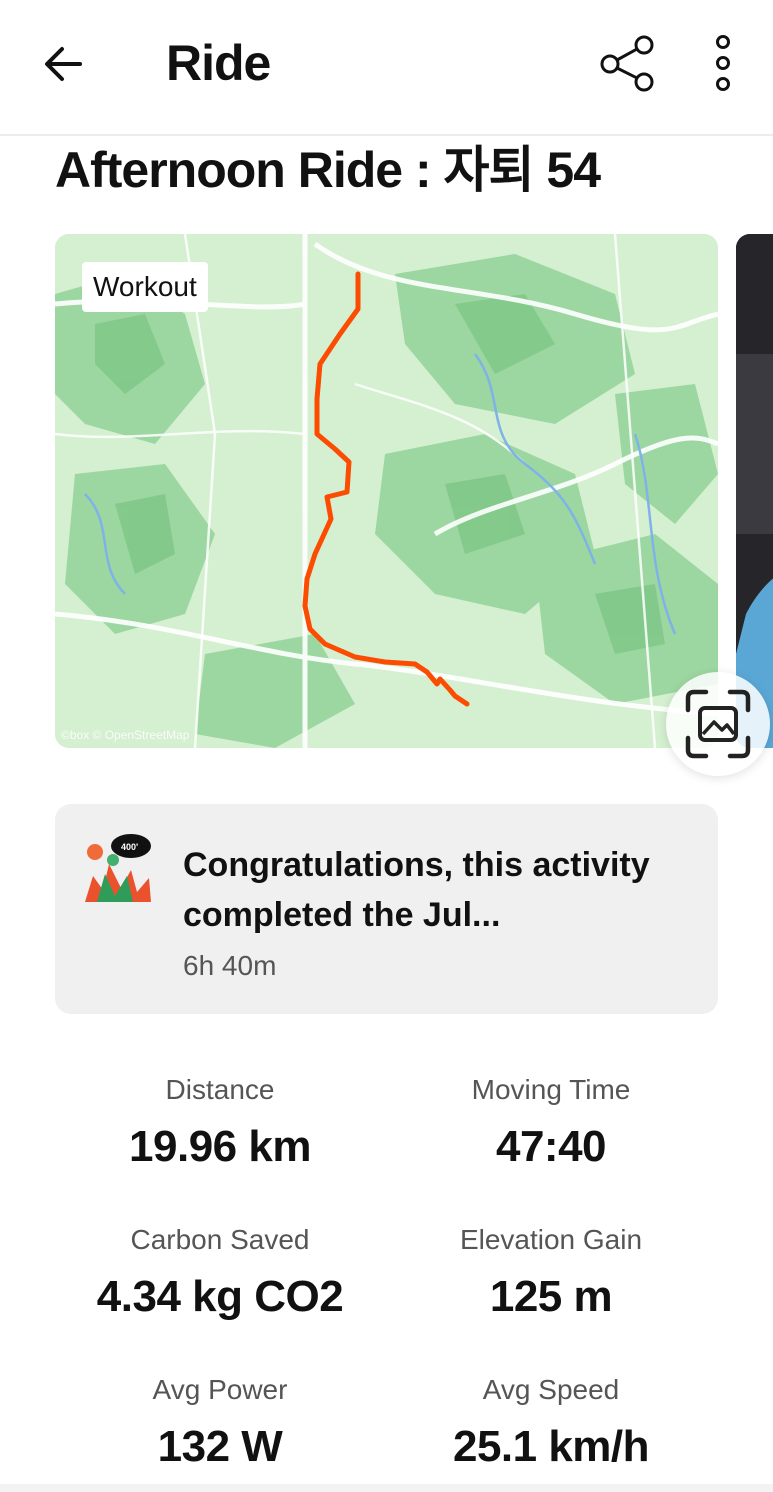 The width and height of the screenshot is (773, 1492). I want to click on stat-distance: Distance 19.96 km, so click(220, 1123).